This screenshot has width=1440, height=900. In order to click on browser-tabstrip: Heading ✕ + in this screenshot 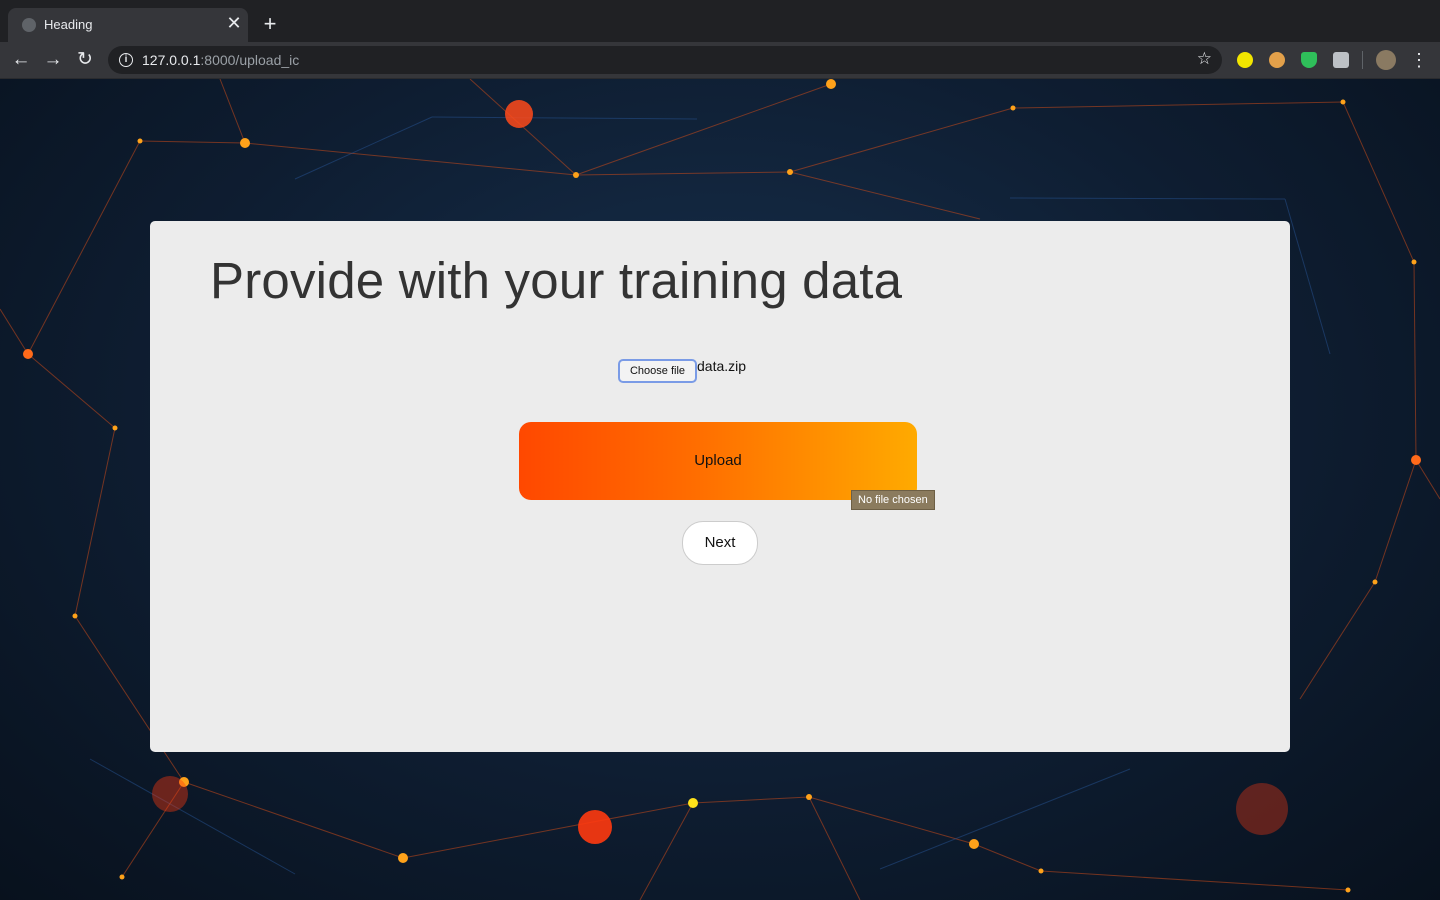, I will do `click(720, 21)`.